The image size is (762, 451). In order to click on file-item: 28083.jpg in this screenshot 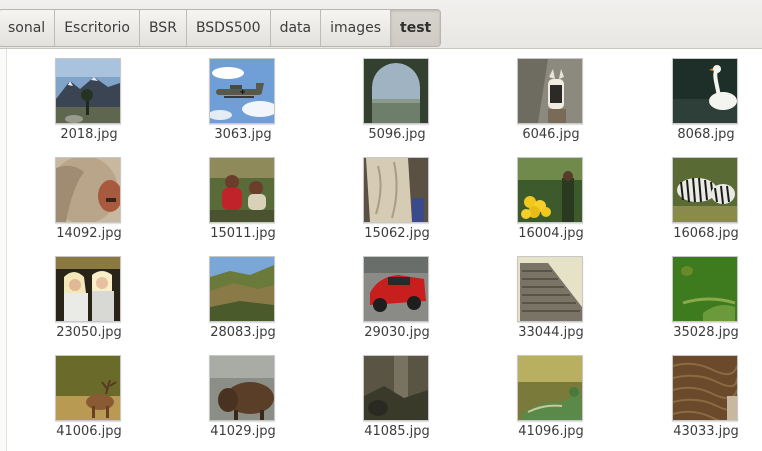, I will do `click(243, 294)`.